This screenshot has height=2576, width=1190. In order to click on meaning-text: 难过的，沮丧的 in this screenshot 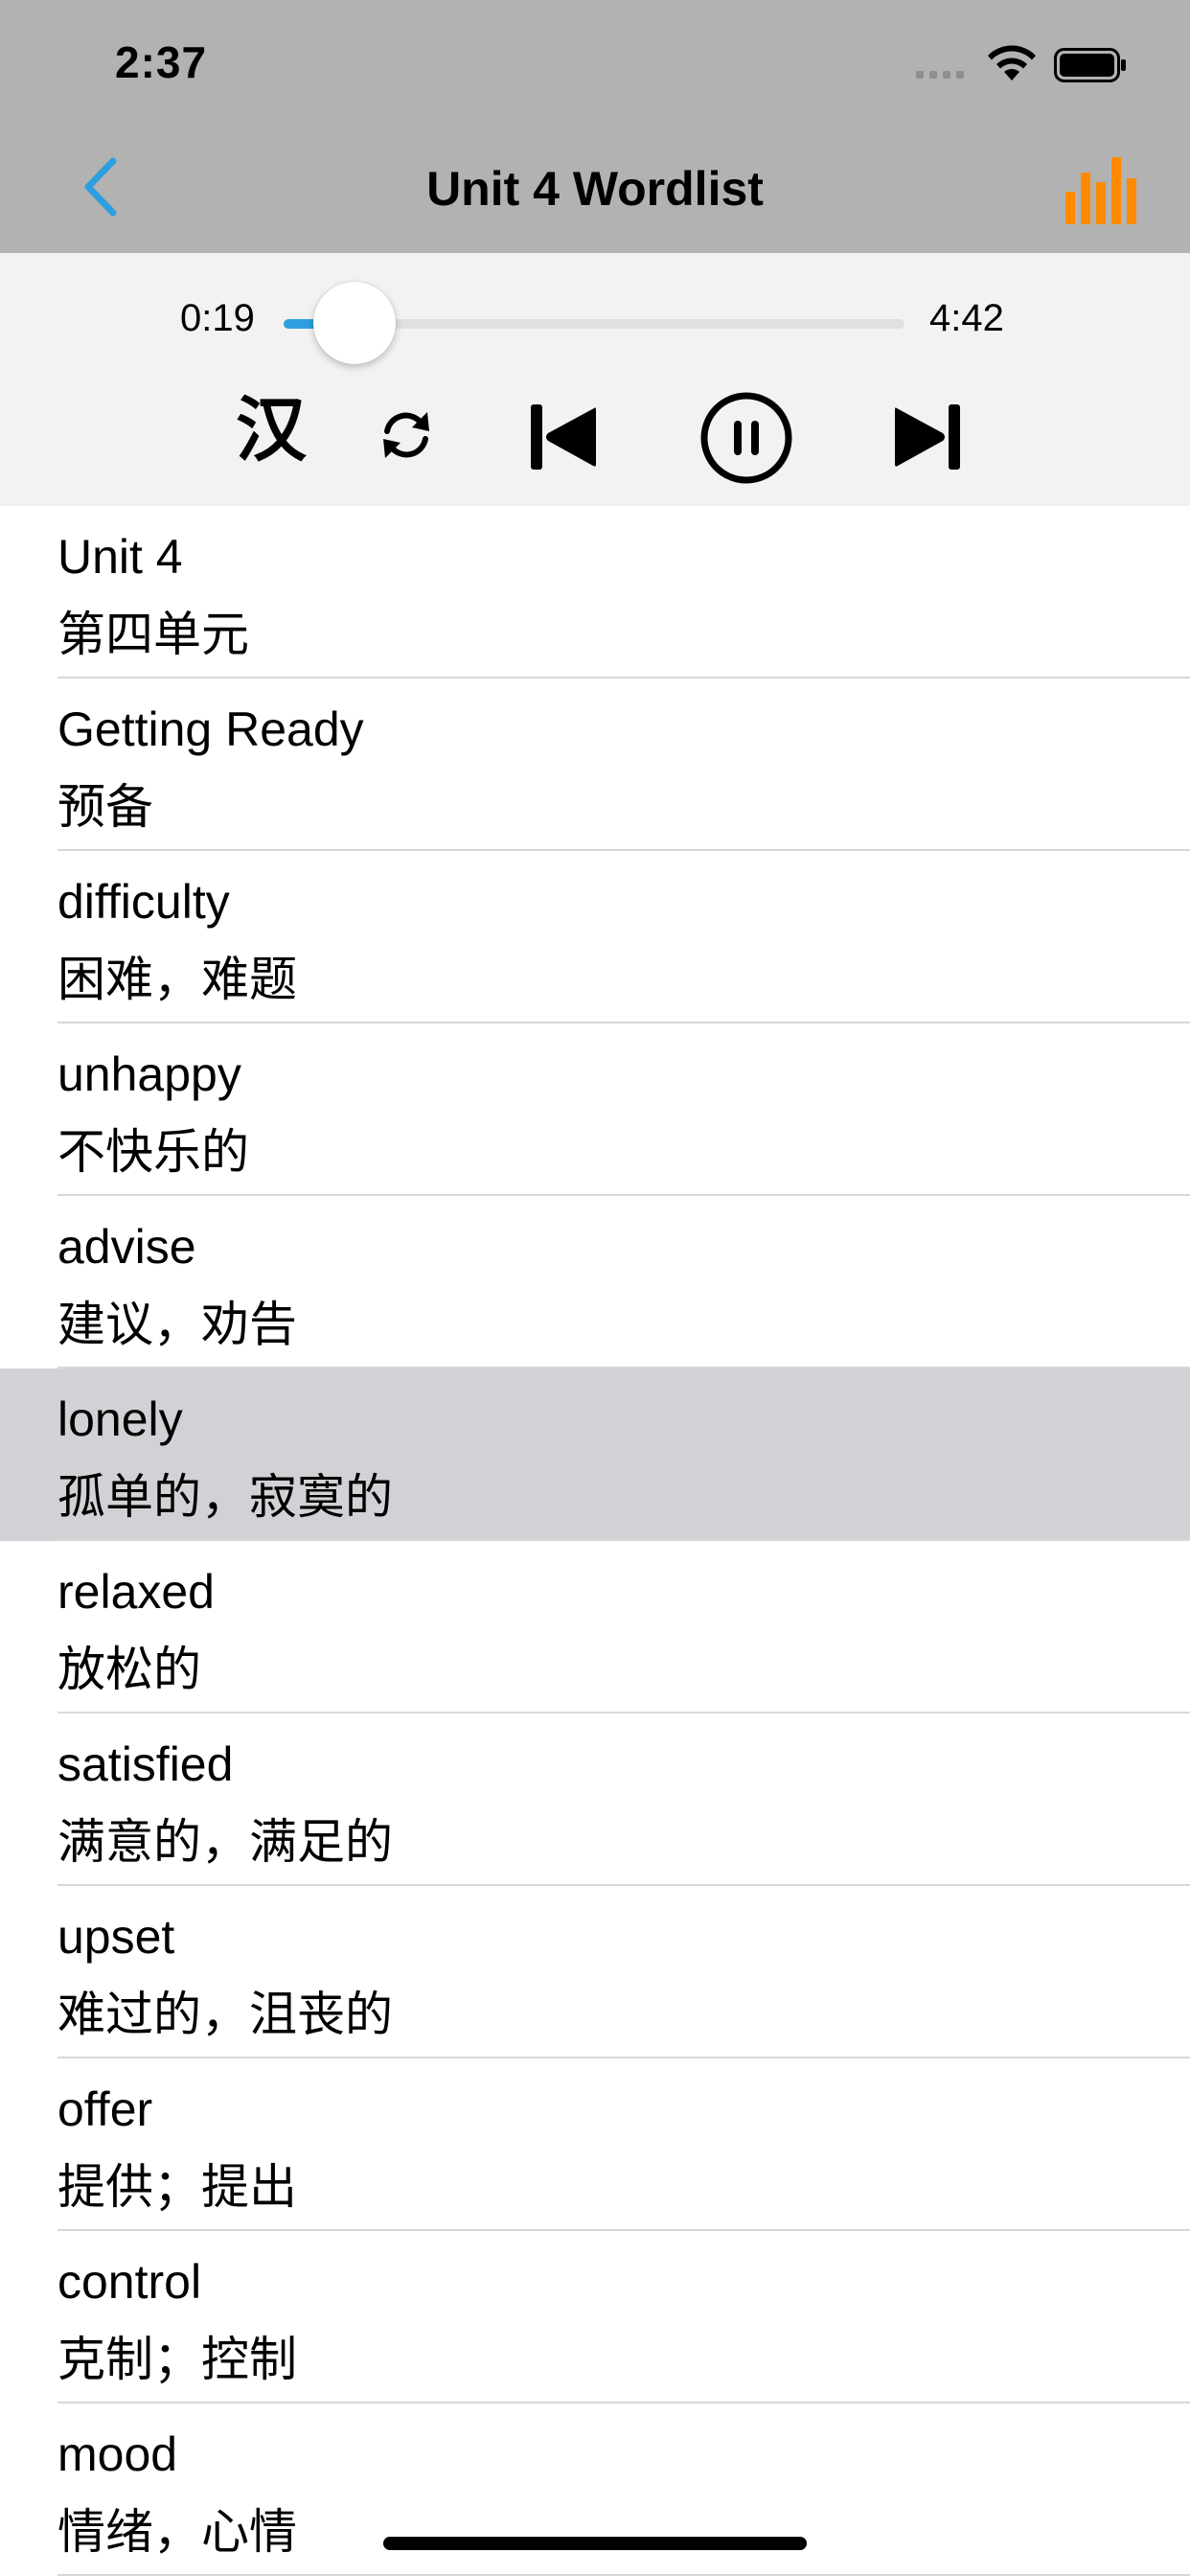, I will do `click(225, 2014)`.